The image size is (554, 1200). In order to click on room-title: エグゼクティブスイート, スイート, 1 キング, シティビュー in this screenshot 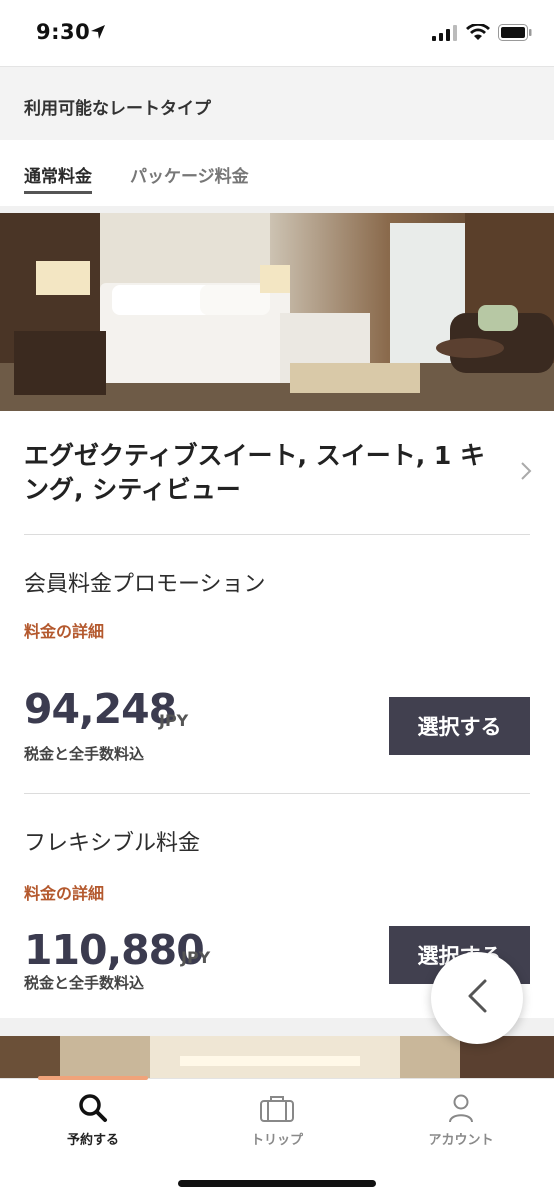, I will do `click(255, 472)`.